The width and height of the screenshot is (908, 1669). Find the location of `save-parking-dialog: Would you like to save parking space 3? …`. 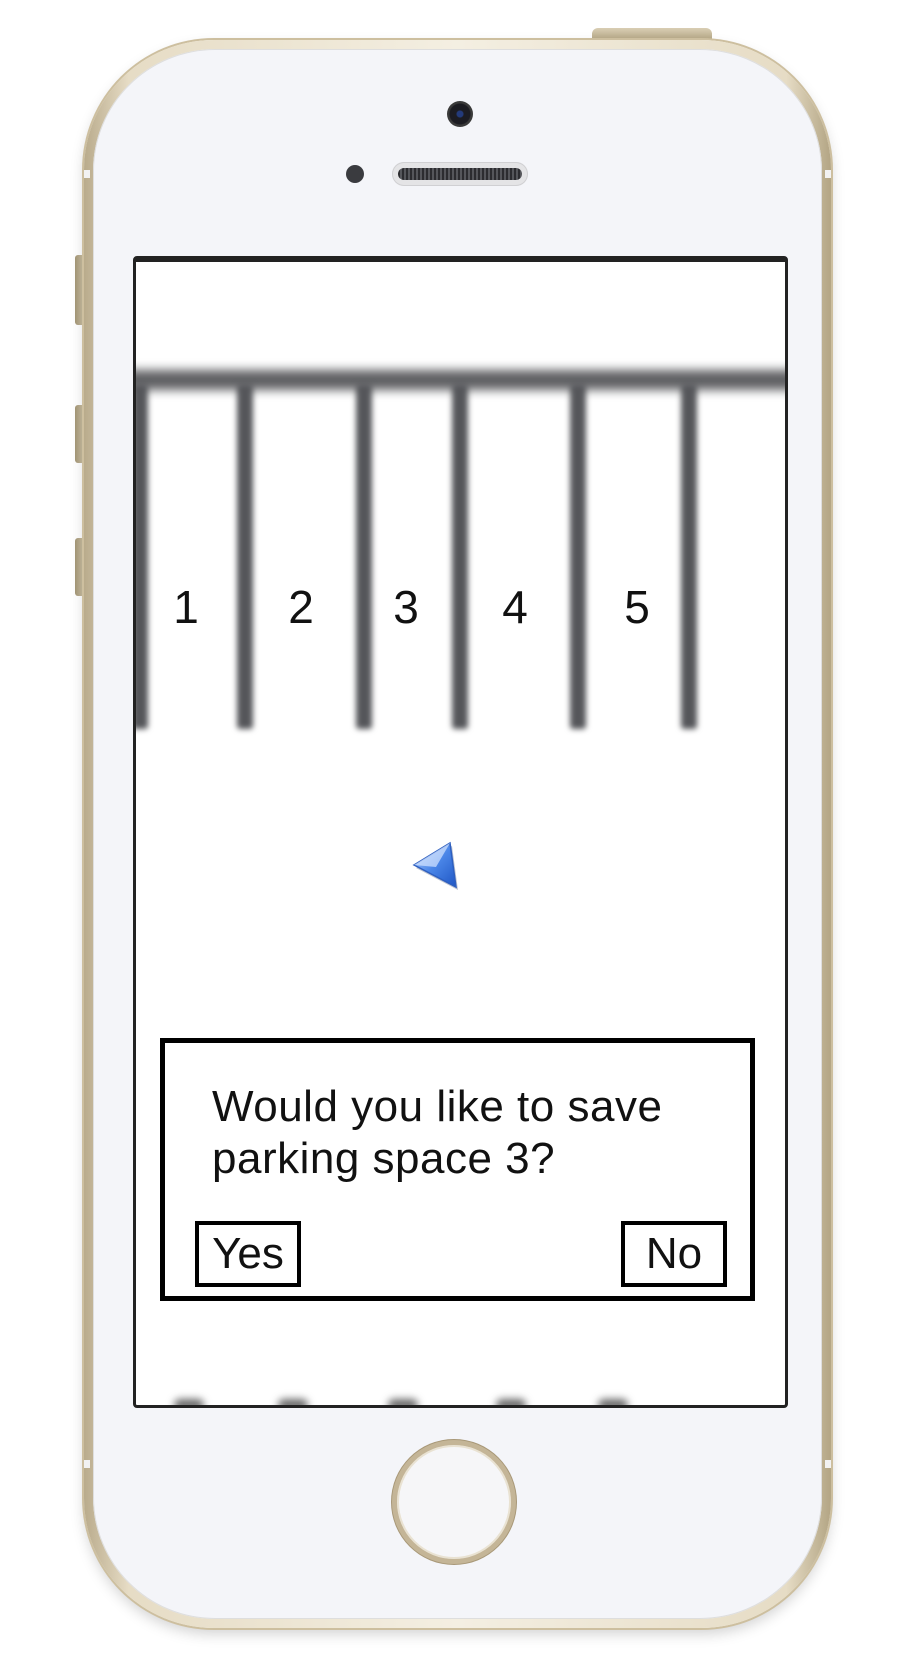

save-parking-dialog: Would you like to save parking space 3? … is located at coordinates (457, 1169).